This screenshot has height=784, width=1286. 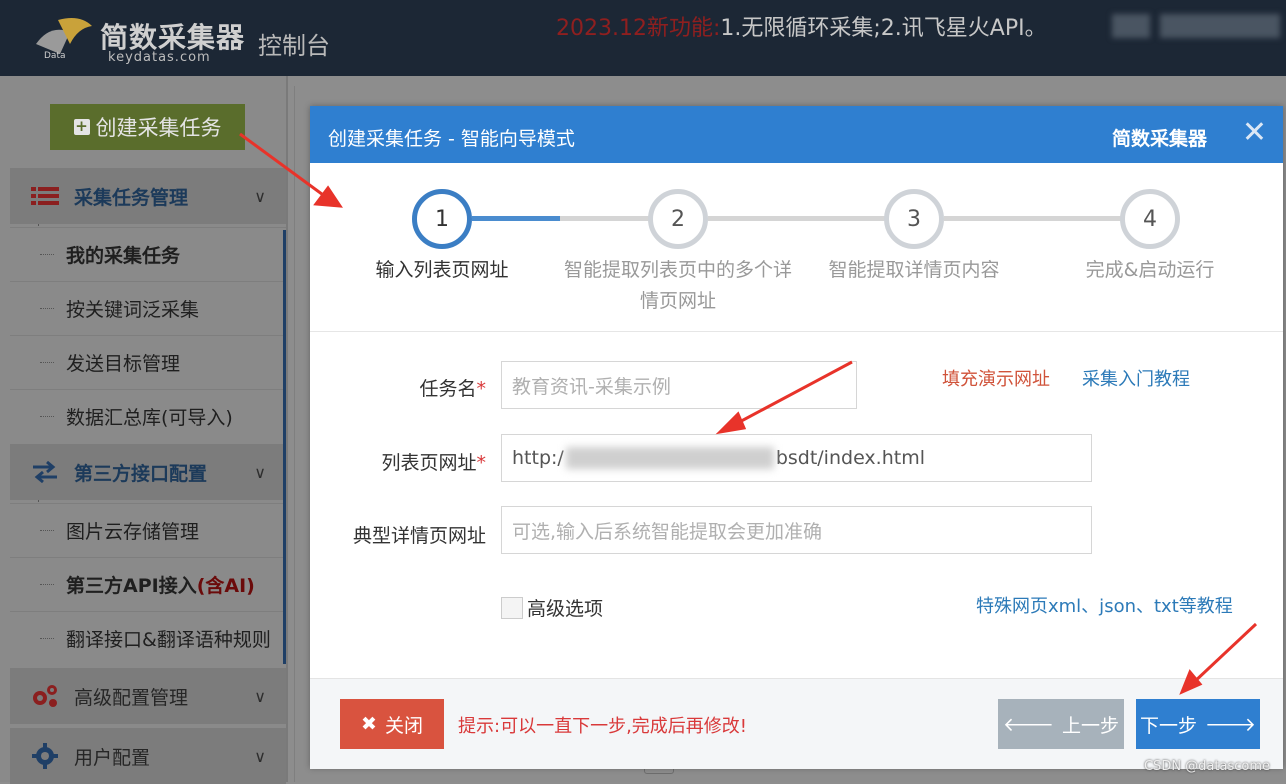 I want to click on sidebar-item-label: 数据汇总库(可导入), so click(x=149, y=417).